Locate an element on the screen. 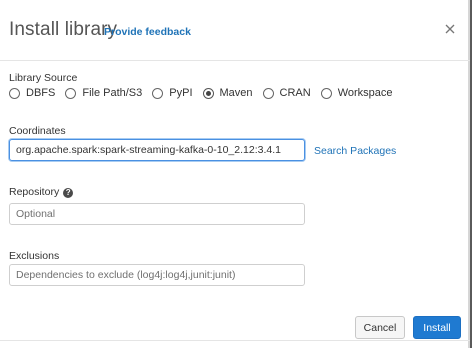  radio-maven: Maven is located at coordinates (227, 93).